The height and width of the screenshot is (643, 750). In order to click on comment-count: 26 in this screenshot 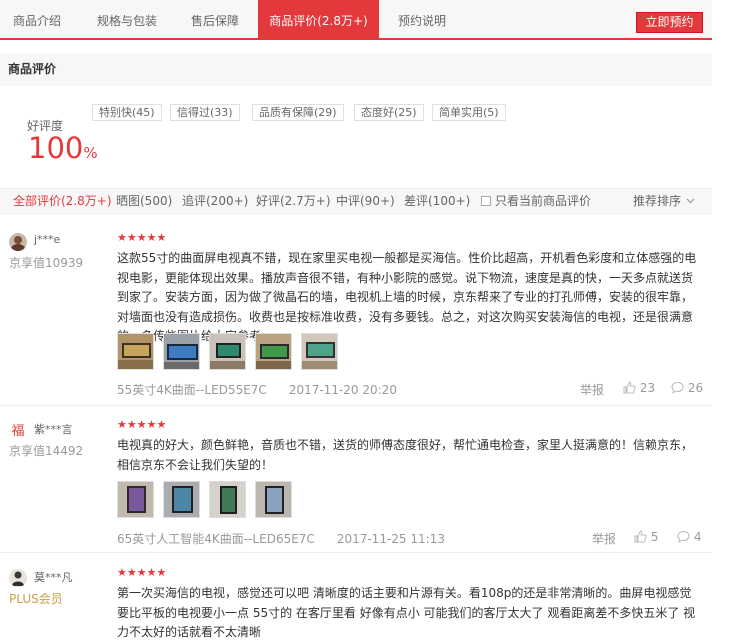, I will do `click(695, 388)`.